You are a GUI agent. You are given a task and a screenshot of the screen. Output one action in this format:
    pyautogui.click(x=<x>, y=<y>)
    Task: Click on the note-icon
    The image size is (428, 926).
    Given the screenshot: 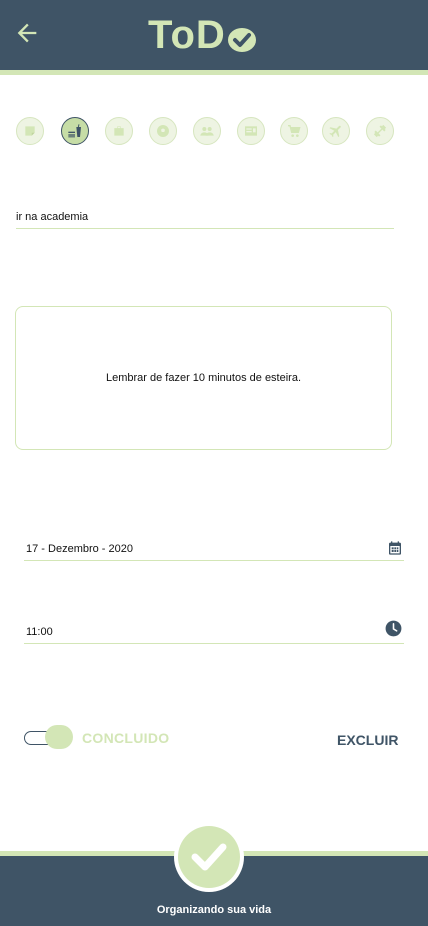 What is the action you would take?
    pyautogui.click(x=30, y=131)
    